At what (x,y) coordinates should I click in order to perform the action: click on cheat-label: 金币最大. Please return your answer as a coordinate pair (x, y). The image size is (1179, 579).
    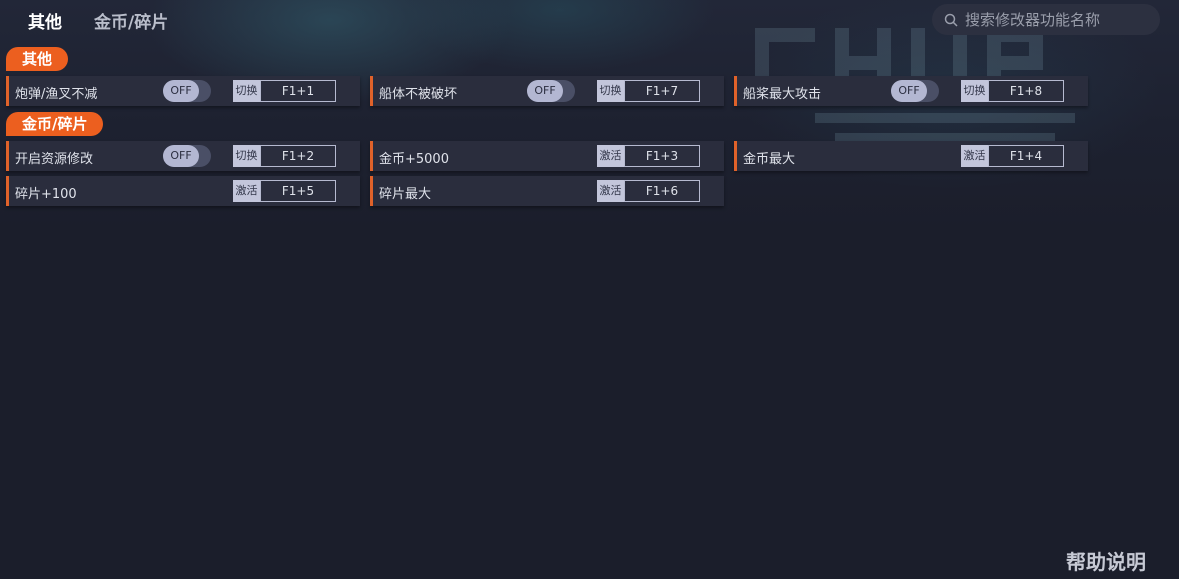
    Looking at the image, I should click on (769, 159).